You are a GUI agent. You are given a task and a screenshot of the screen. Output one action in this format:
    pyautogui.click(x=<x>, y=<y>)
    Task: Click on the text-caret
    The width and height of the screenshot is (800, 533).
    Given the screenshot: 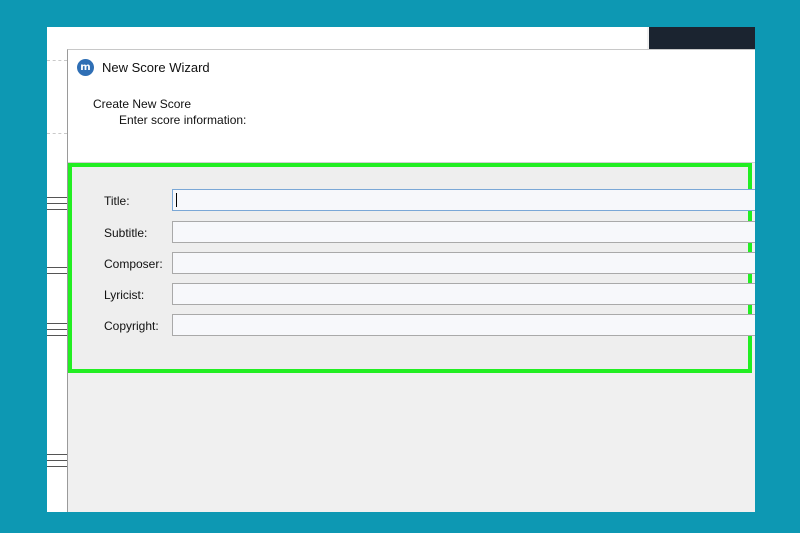 What is the action you would take?
    pyautogui.click(x=176, y=200)
    